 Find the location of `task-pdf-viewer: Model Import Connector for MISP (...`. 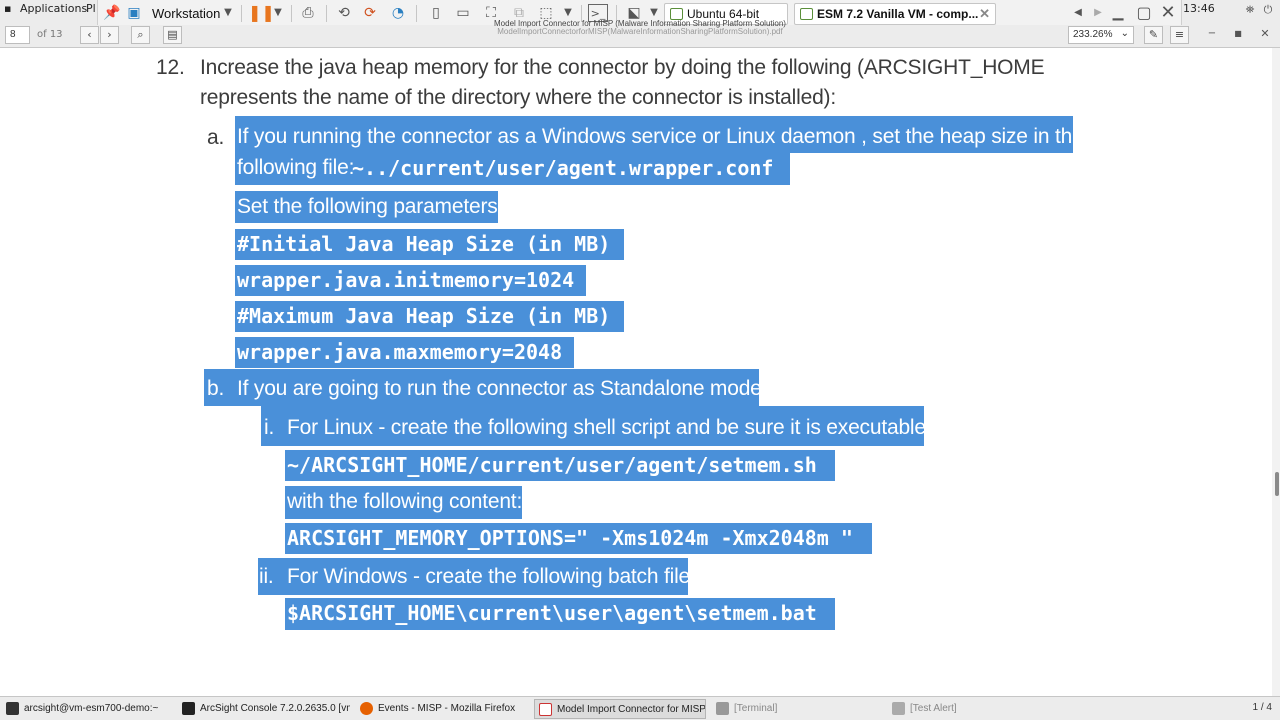

task-pdf-viewer: Model Import Connector for MISP (... is located at coordinates (620, 709).